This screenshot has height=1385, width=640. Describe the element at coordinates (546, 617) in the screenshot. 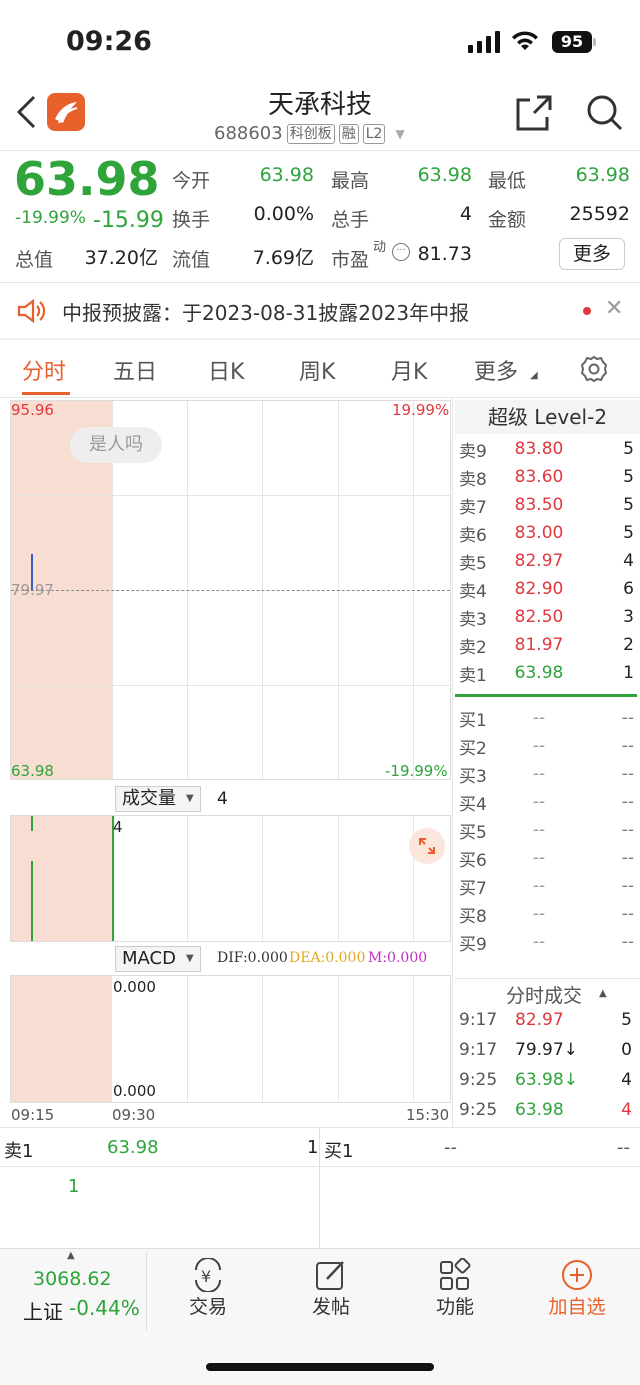

I see `ask-row: 卖3 82.50 3` at that location.